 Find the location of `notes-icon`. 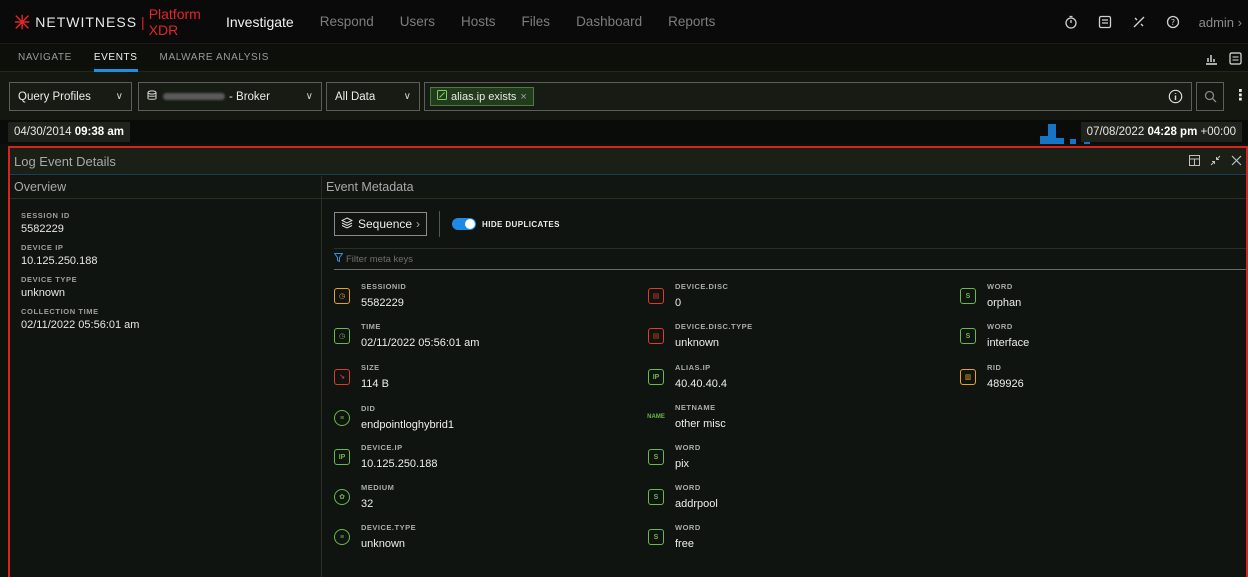

notes-icon is located at coordinates (1105, 22).